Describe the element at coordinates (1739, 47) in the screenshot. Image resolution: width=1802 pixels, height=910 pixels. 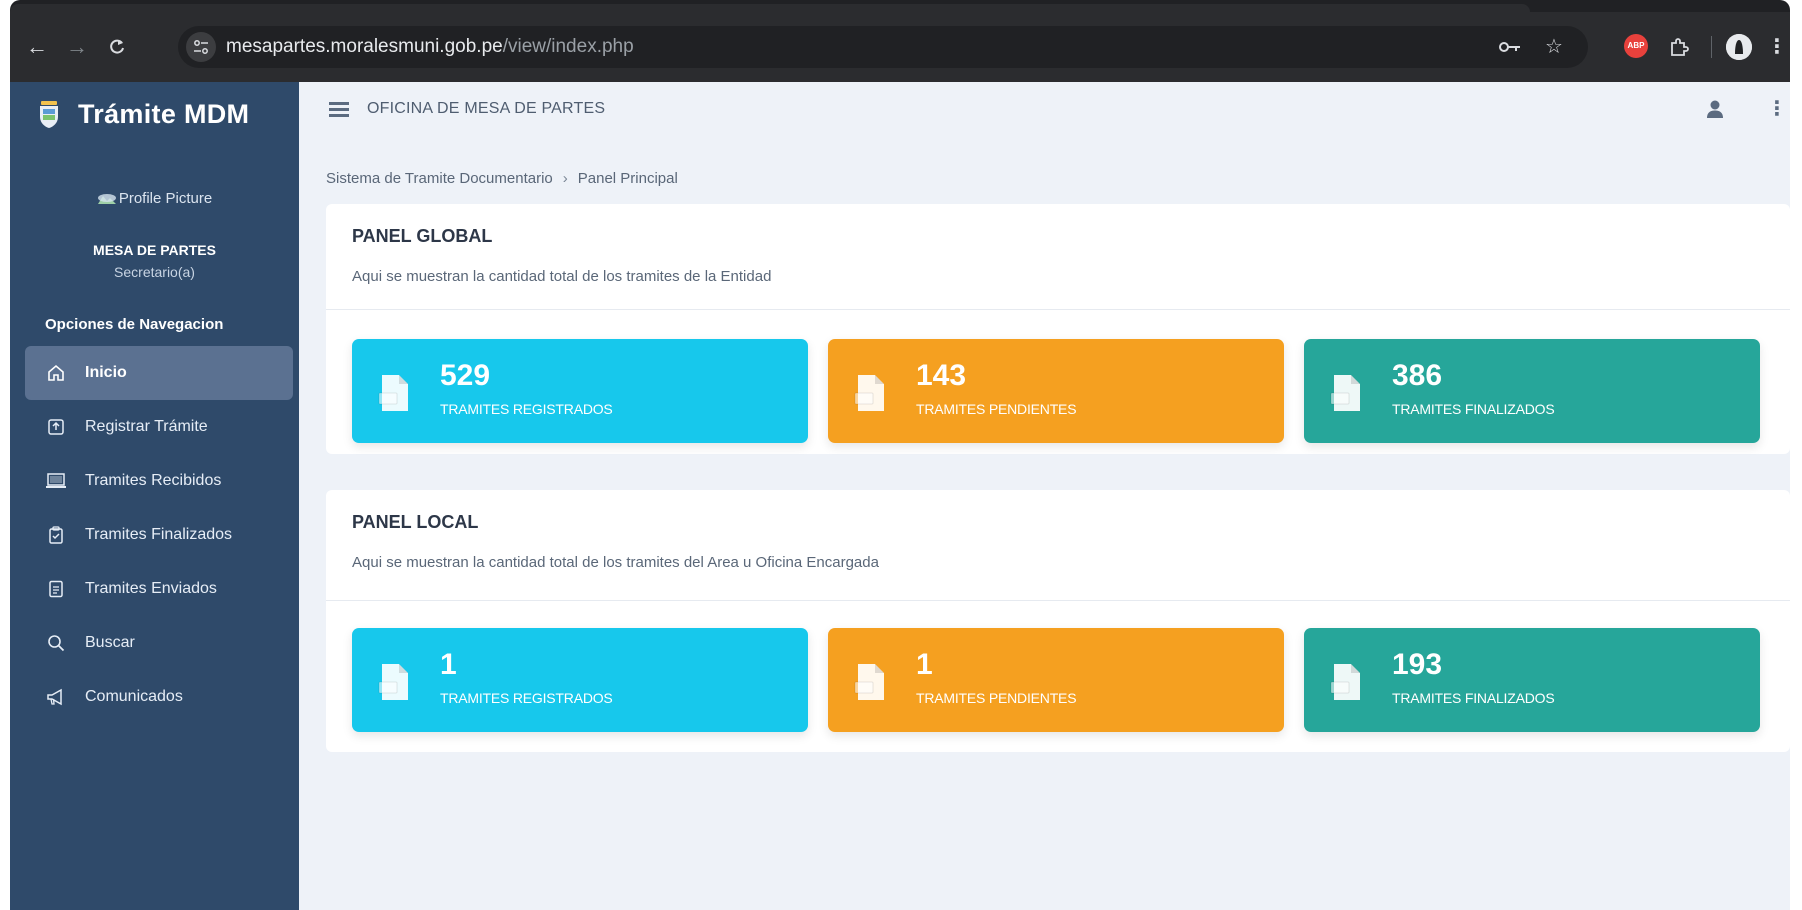
I see `profile-avatar-icon` at that location.